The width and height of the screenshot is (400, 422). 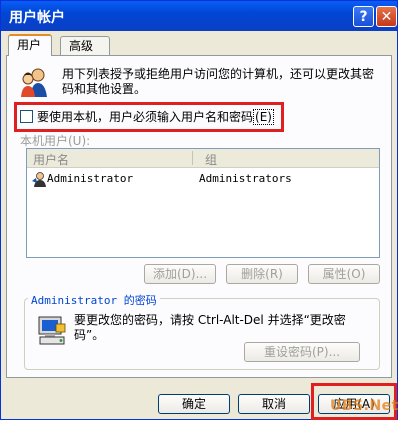 I want to click on remove-user-button: 删除(R), so click(x=262, y=274).